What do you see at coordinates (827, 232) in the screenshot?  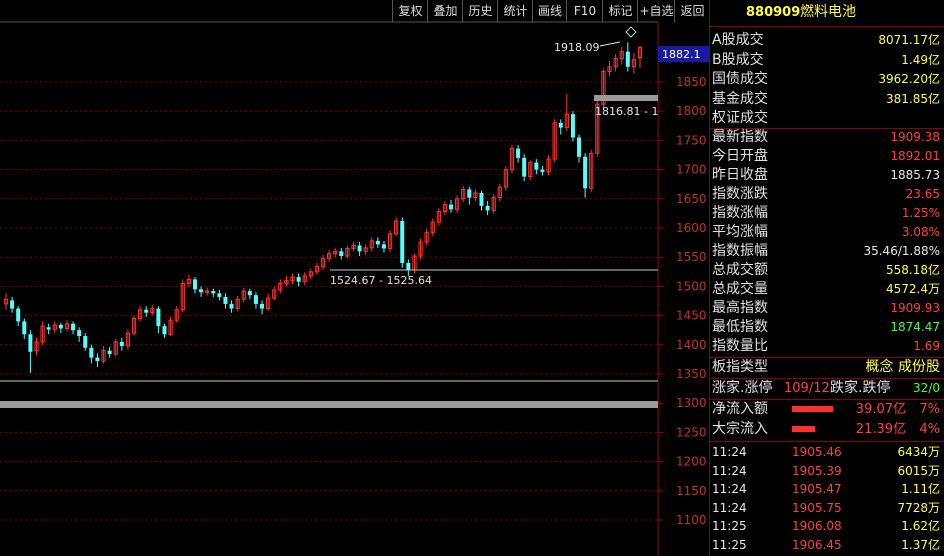 I see `stat-row: 平均涨幅 3.08%` at bounding box center [827, 232].